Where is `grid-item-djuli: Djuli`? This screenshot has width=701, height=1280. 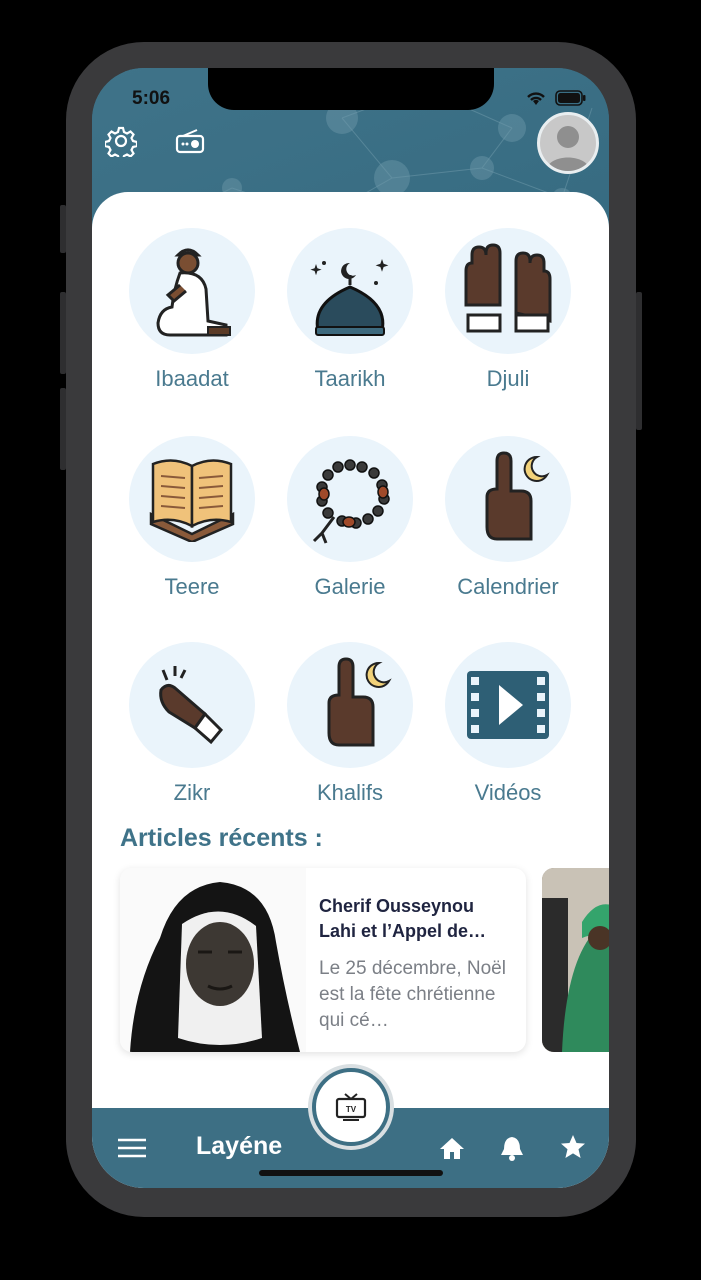 grid-item-djuli: Djuli is located at coordinates (508, 310).